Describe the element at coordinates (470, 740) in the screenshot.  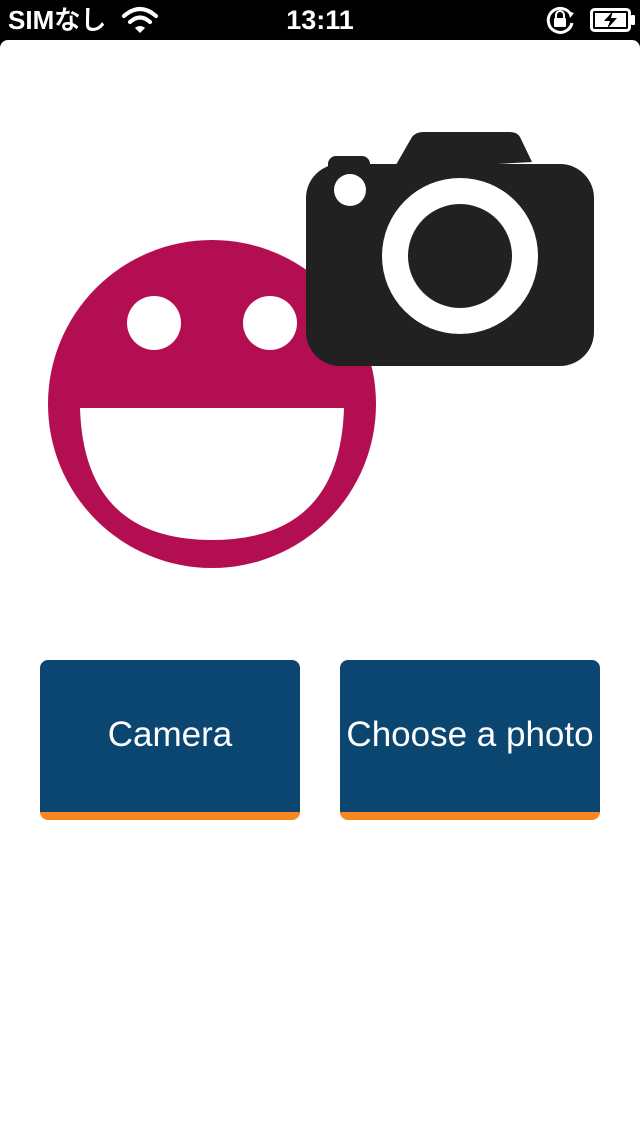
I see `choose-photo-button: Choose a photo` at that location.